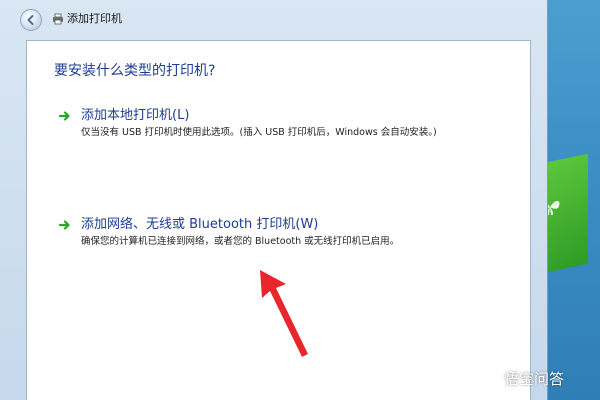 The height and width of the screenshot is (400, 600). What do you see at coordinates (240, 241) in the screenshot?
I see `option-description: 确保您的计算机已连接到网络，或者您的 Bluetooth 或无线打印机已启用。` at bounding box center [240, 241].